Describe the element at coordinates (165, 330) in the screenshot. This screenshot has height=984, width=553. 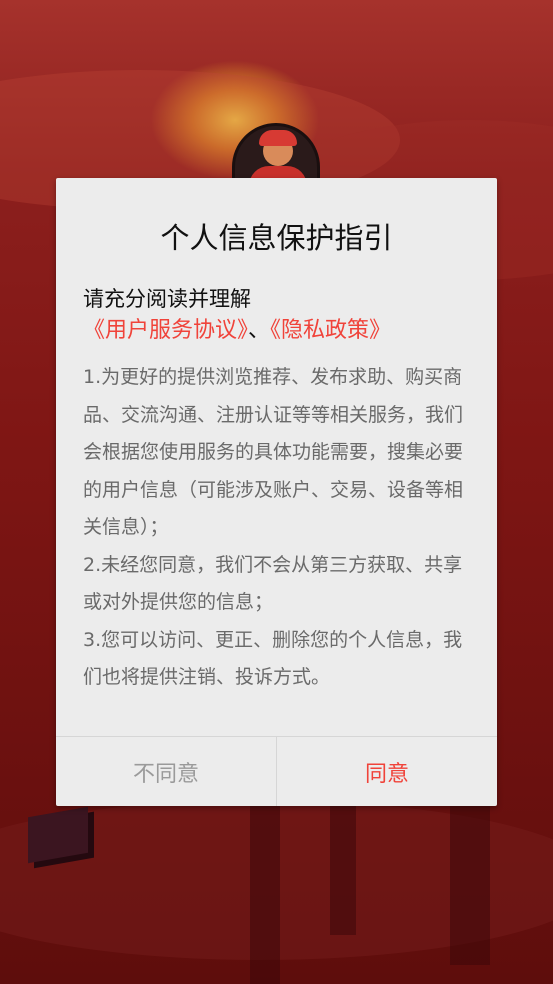
I see `user-agreement-link: 《用户服务协议》` at that location.